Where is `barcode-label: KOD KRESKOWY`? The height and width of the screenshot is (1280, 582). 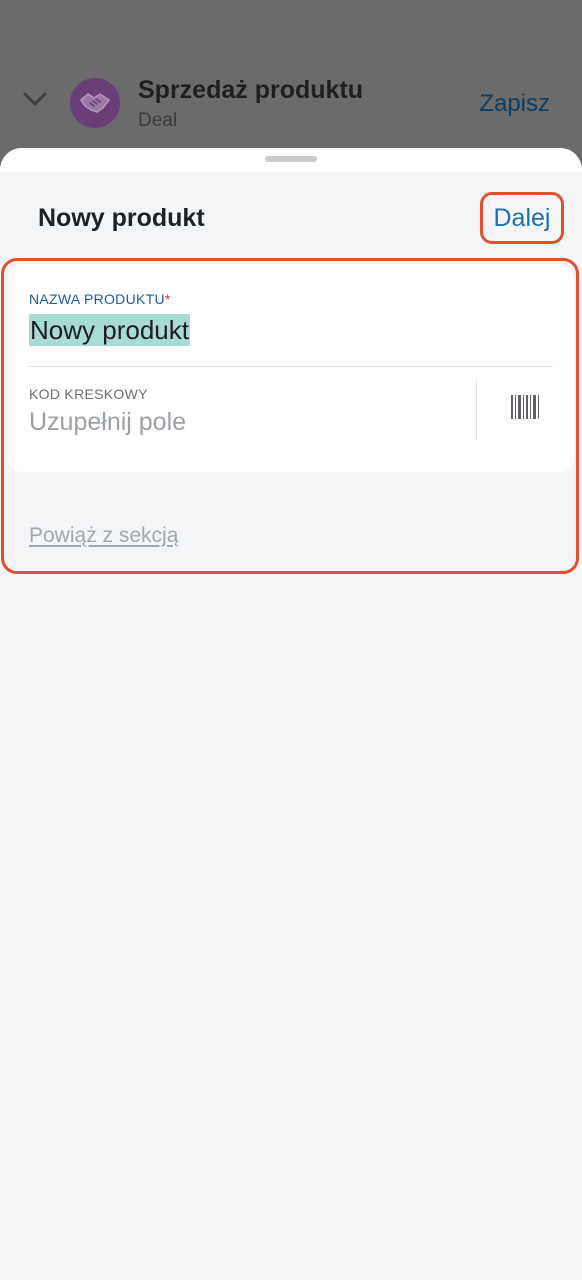
barcode-label: KOD KRESKOWY is located at coordinates (88, 394).